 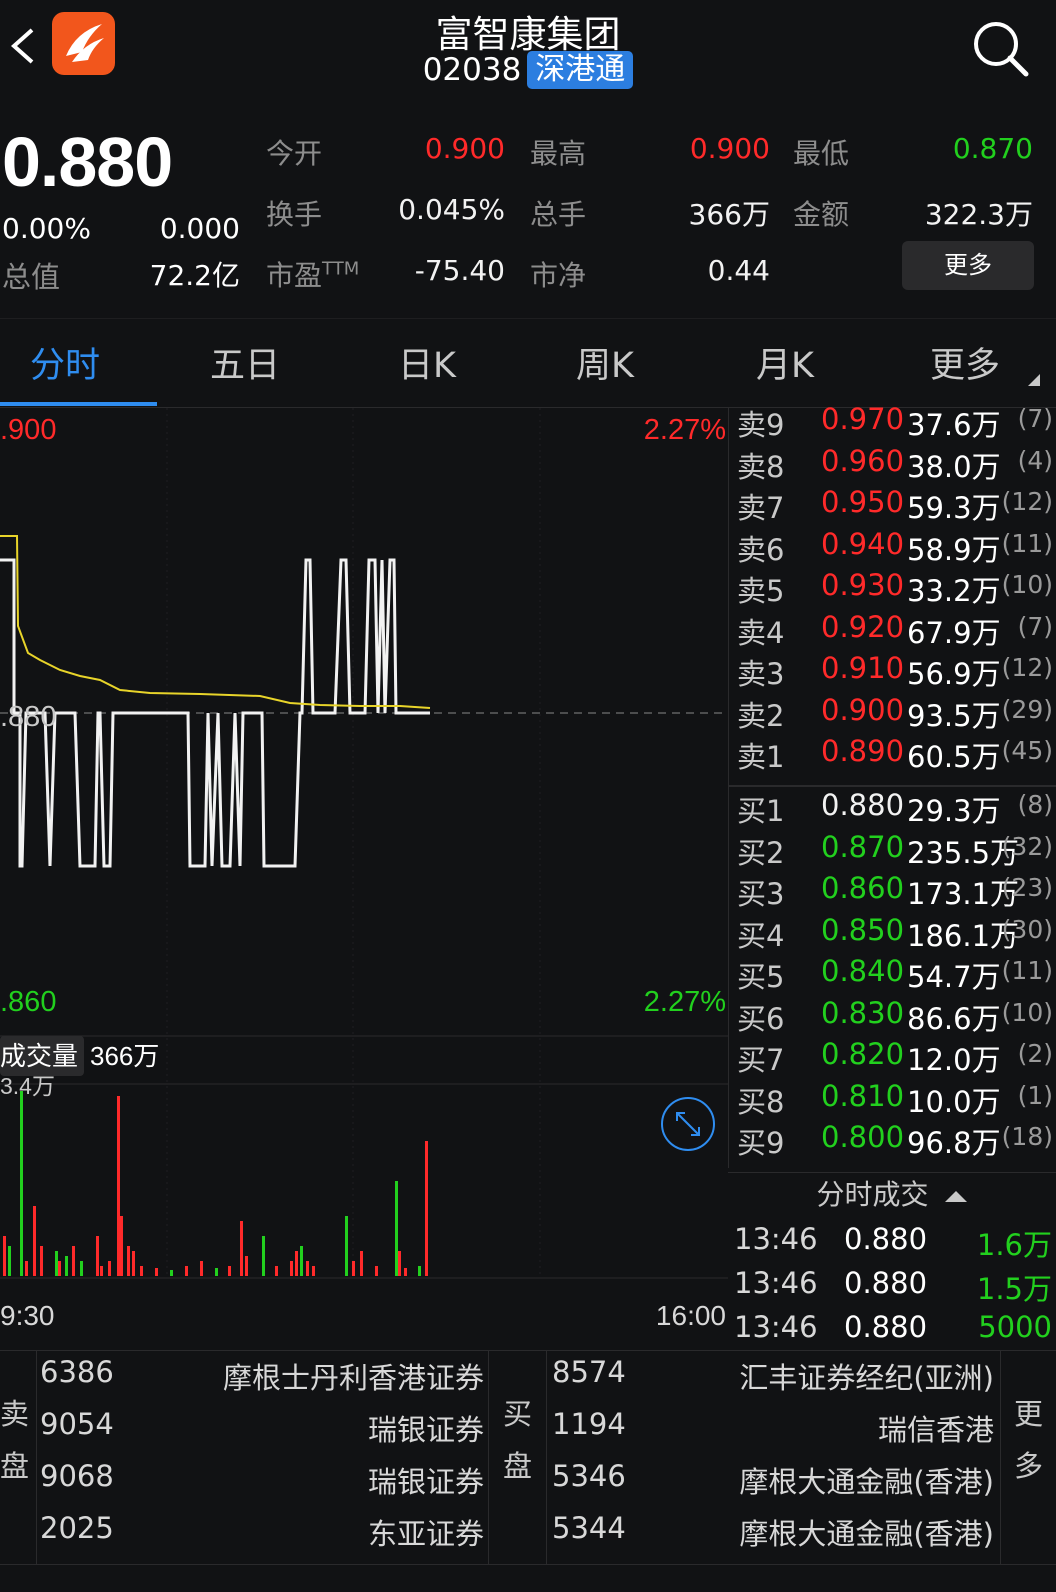 What do you see at coordinates (892, 809) in the screenshot?
I see `bid-row: 买1 0.880 29.3万 (8)` at bounding box center [892, 809].